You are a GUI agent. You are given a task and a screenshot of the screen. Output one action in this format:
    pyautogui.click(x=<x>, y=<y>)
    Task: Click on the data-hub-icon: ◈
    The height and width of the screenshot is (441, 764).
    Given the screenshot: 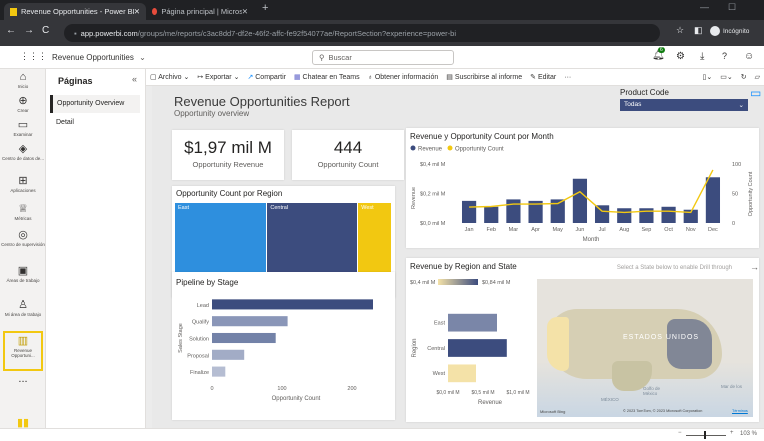 What is the action you would take?
    pyautogui.click(x=23, y=149)
    